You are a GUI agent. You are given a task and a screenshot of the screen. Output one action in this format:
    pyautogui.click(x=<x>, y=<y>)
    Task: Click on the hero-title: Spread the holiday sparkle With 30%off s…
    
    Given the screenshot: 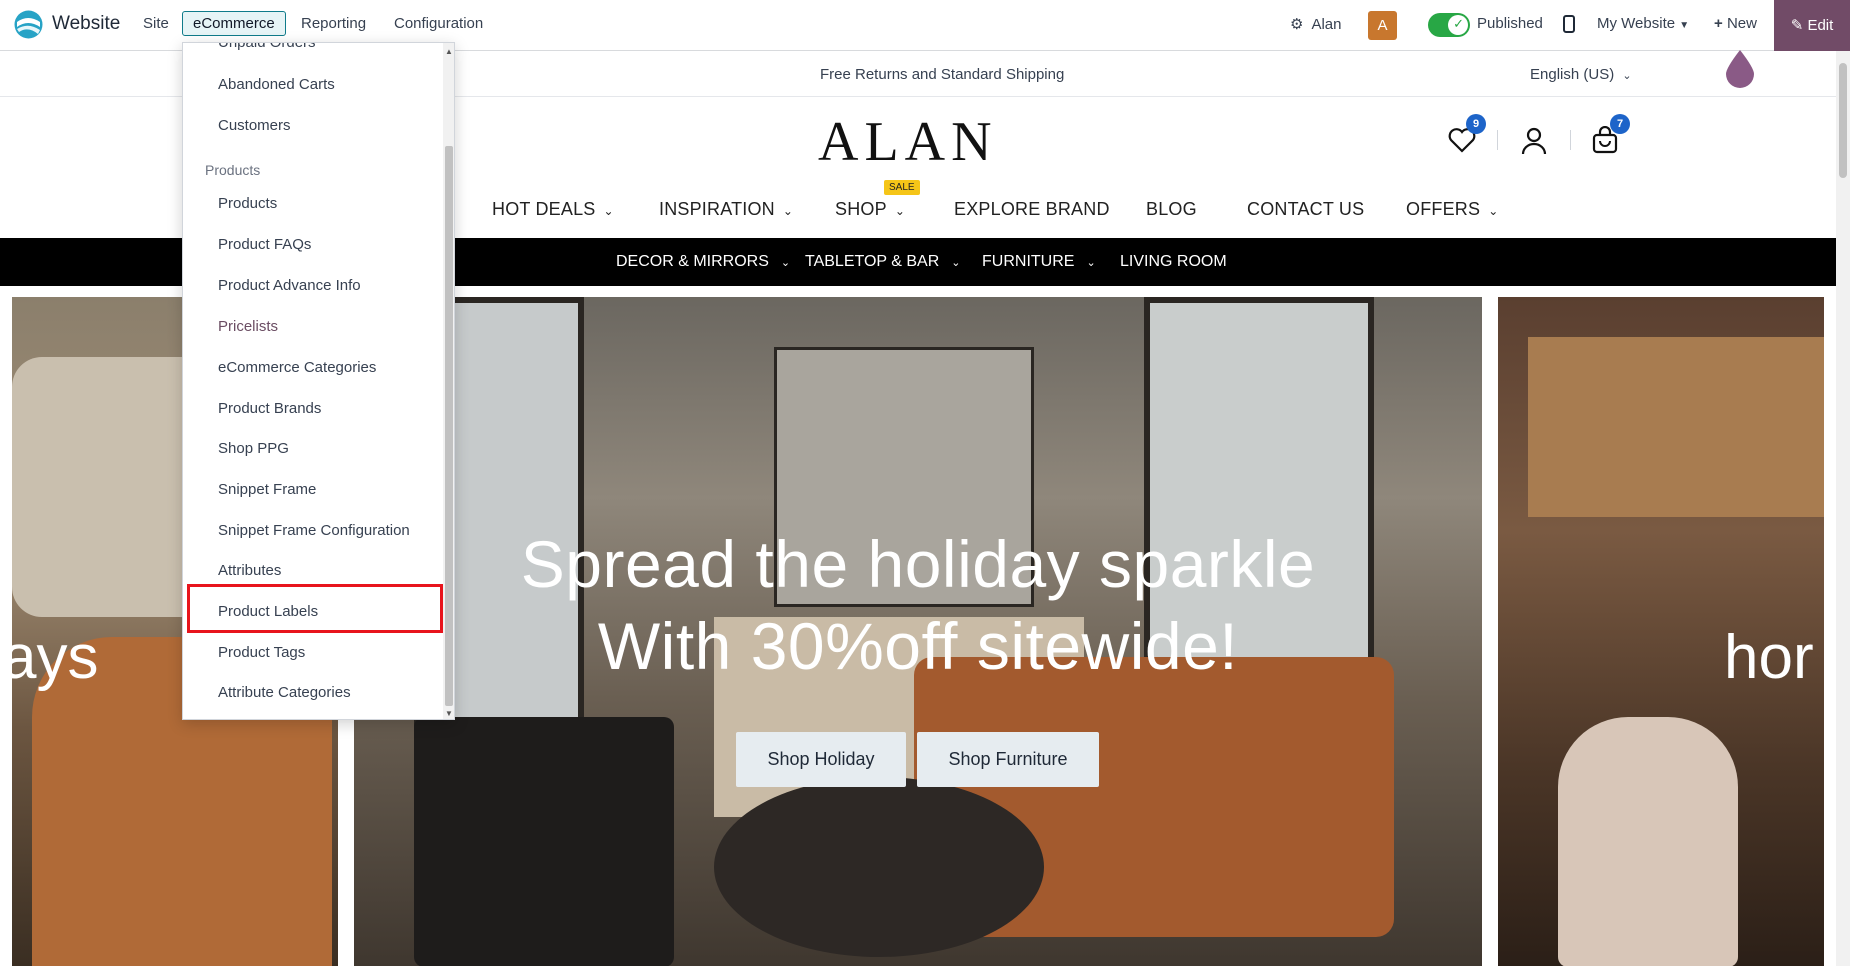 What is the action you would take?
    pyautogui.click(x=918, y=605)
    